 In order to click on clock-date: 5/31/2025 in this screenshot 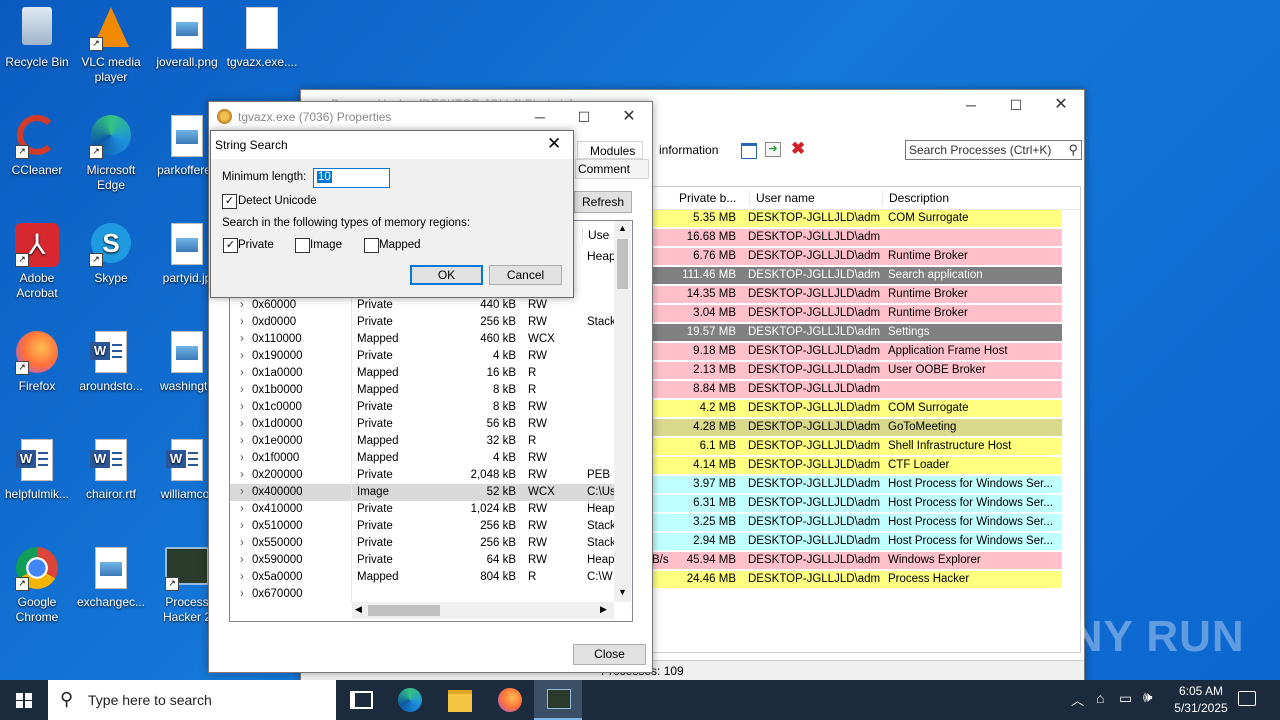, I will do `click(1201, 708)`.